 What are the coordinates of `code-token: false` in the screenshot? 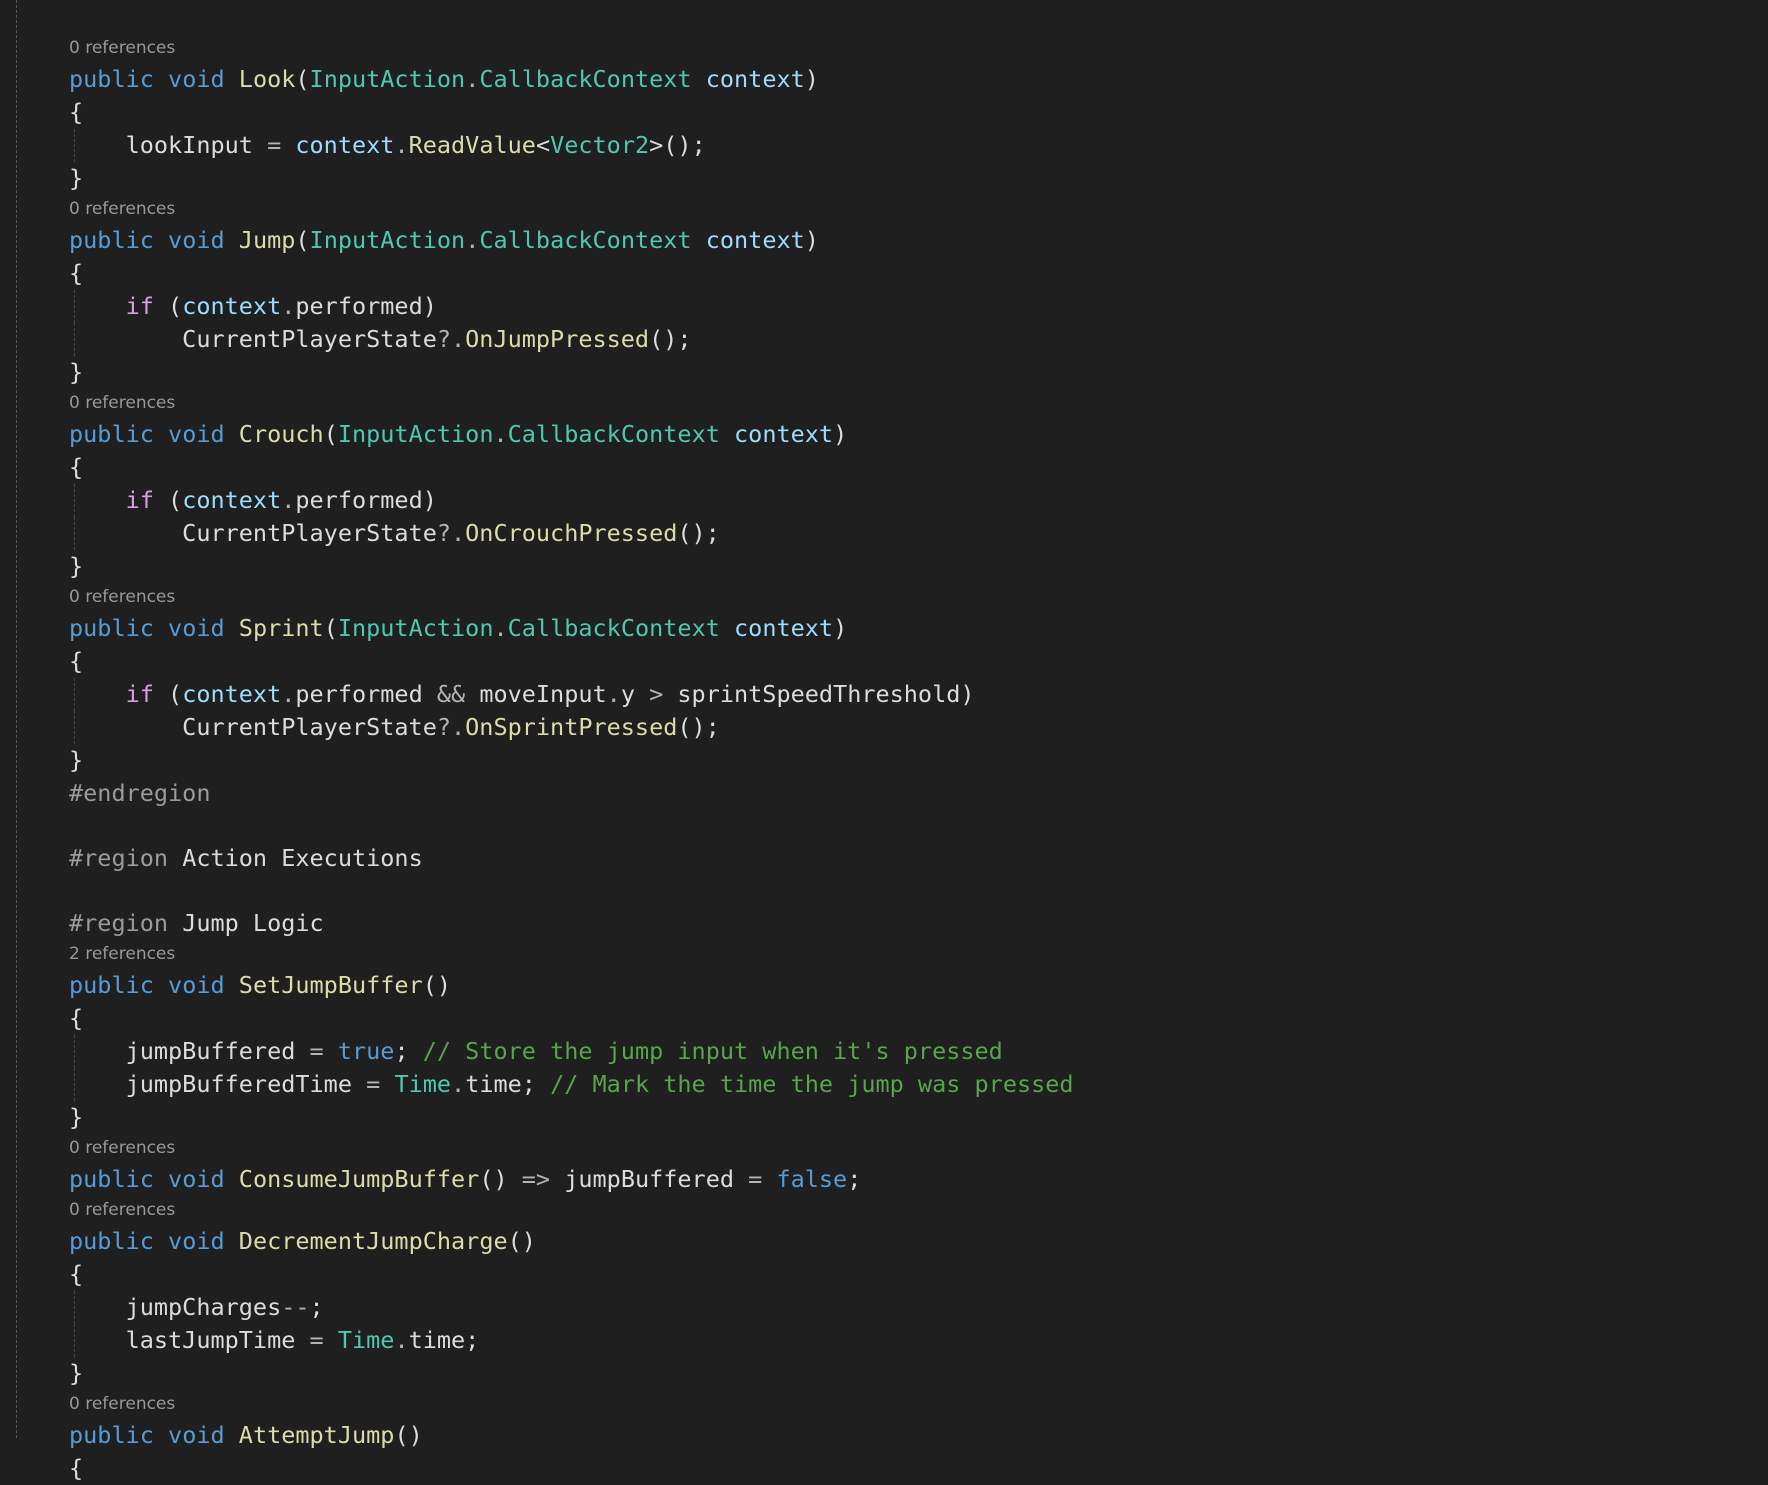 It's located at (812, 1179).